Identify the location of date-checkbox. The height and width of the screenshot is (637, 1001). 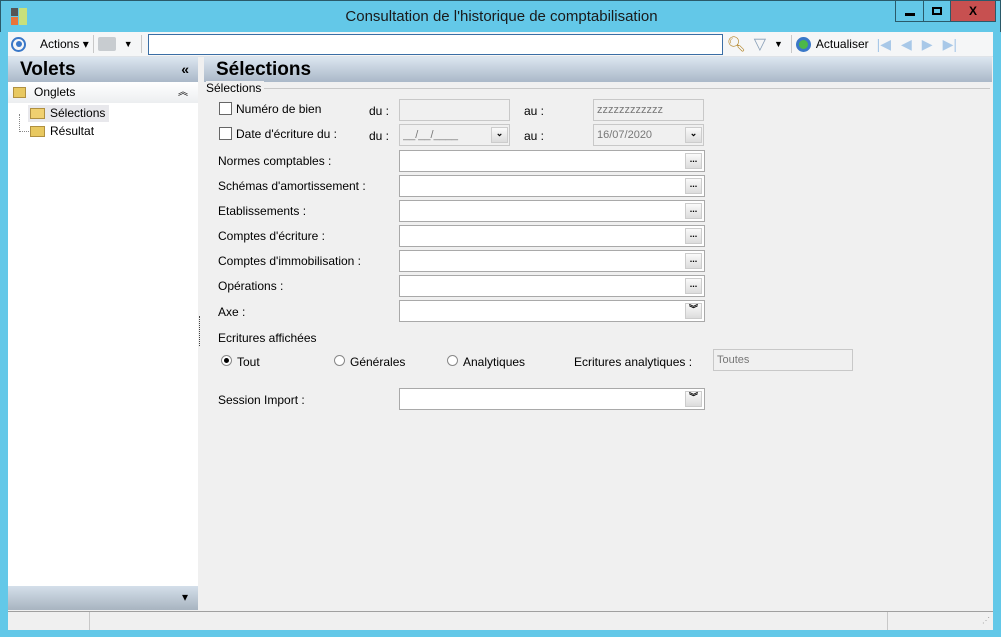
(225, 133).